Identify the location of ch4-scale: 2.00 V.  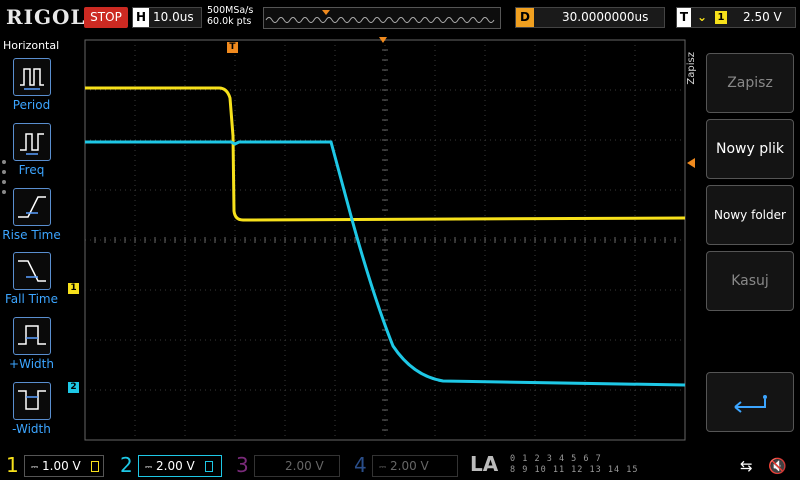
(409, 466).